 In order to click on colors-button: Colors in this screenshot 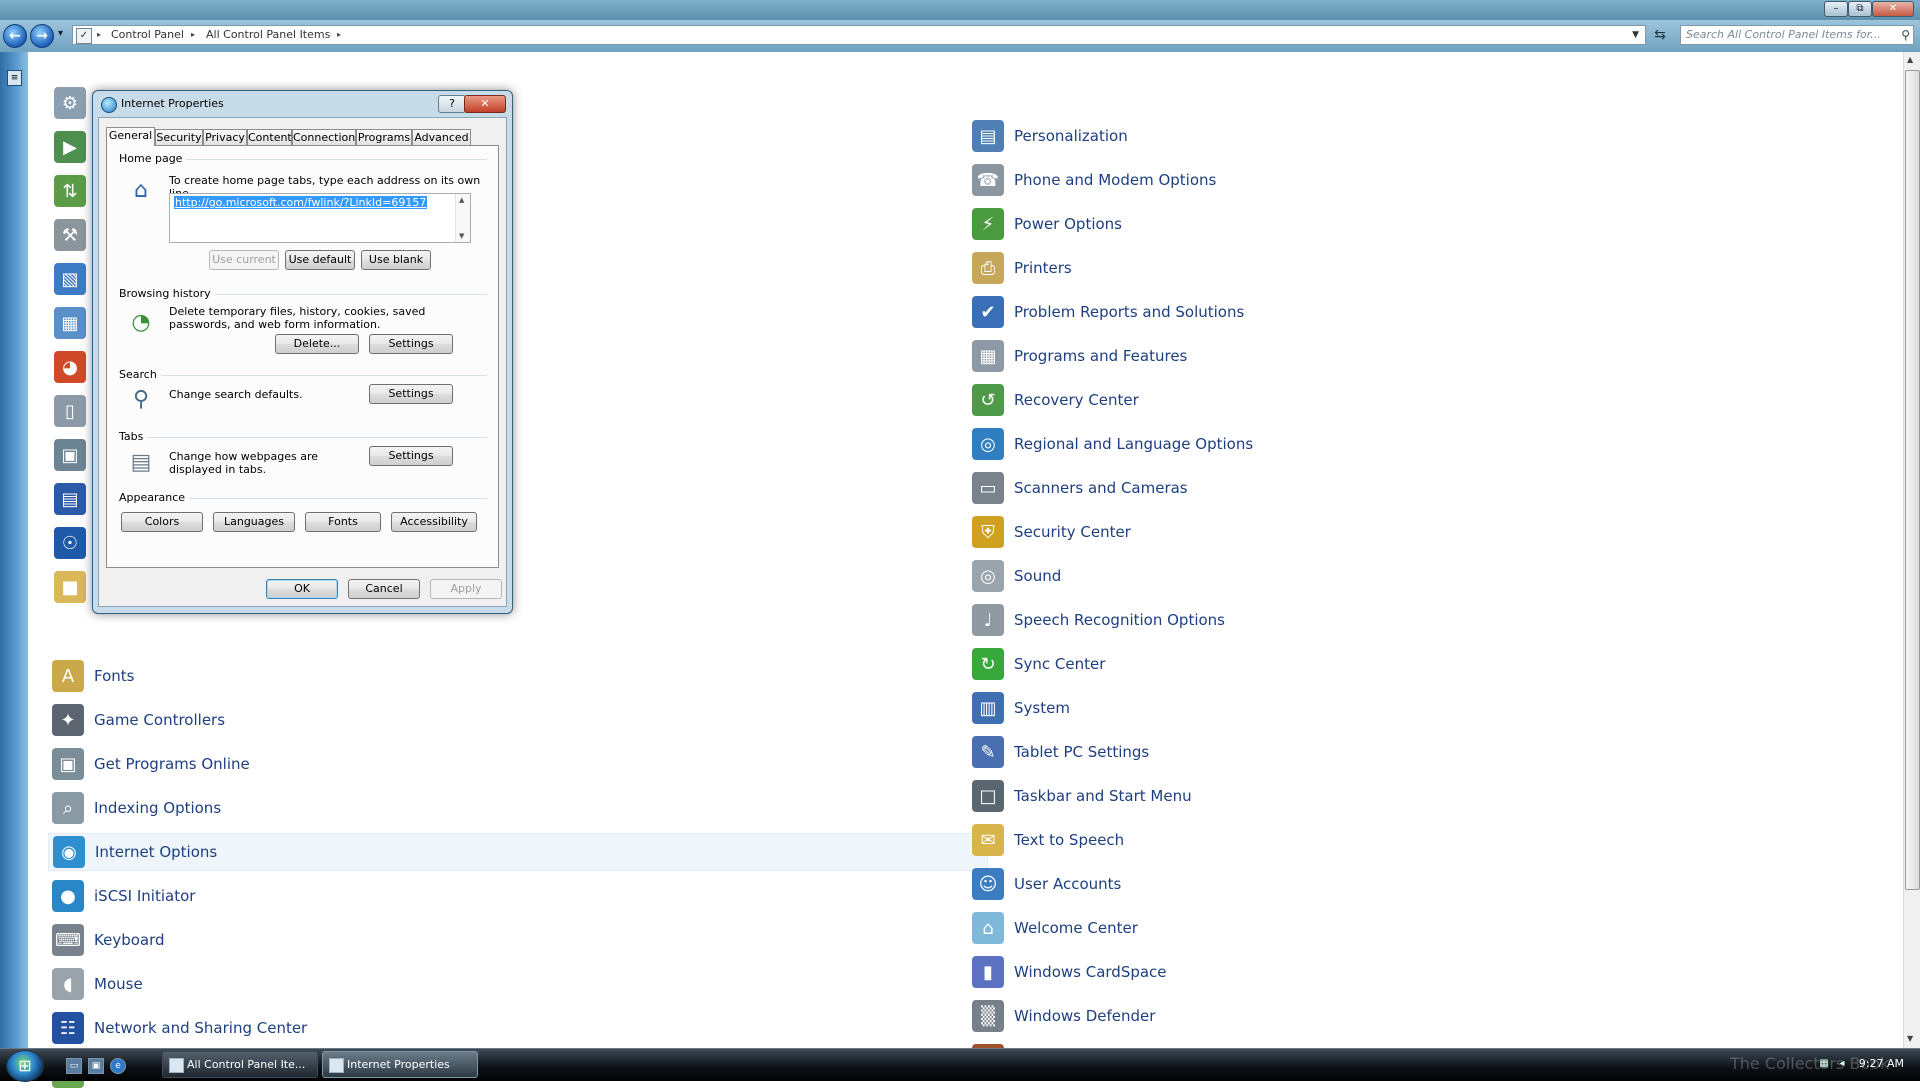, I will do `click(162, 522)`.